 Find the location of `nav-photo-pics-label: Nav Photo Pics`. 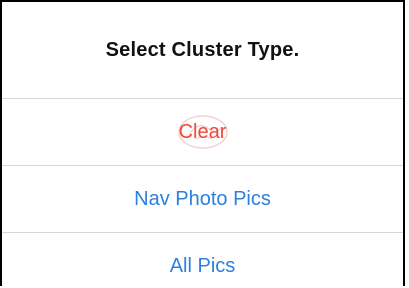

nav-photo-pics-label: Nav Photo Pics is located at coordinates (202, 198).